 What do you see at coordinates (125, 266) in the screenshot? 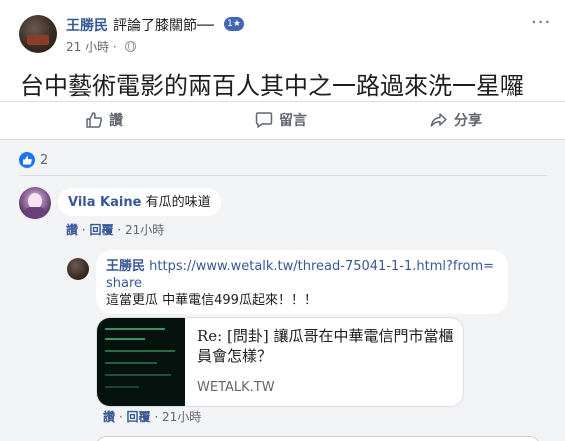
I see `reply-author: 王勝民` at bounding box center [125, 266].